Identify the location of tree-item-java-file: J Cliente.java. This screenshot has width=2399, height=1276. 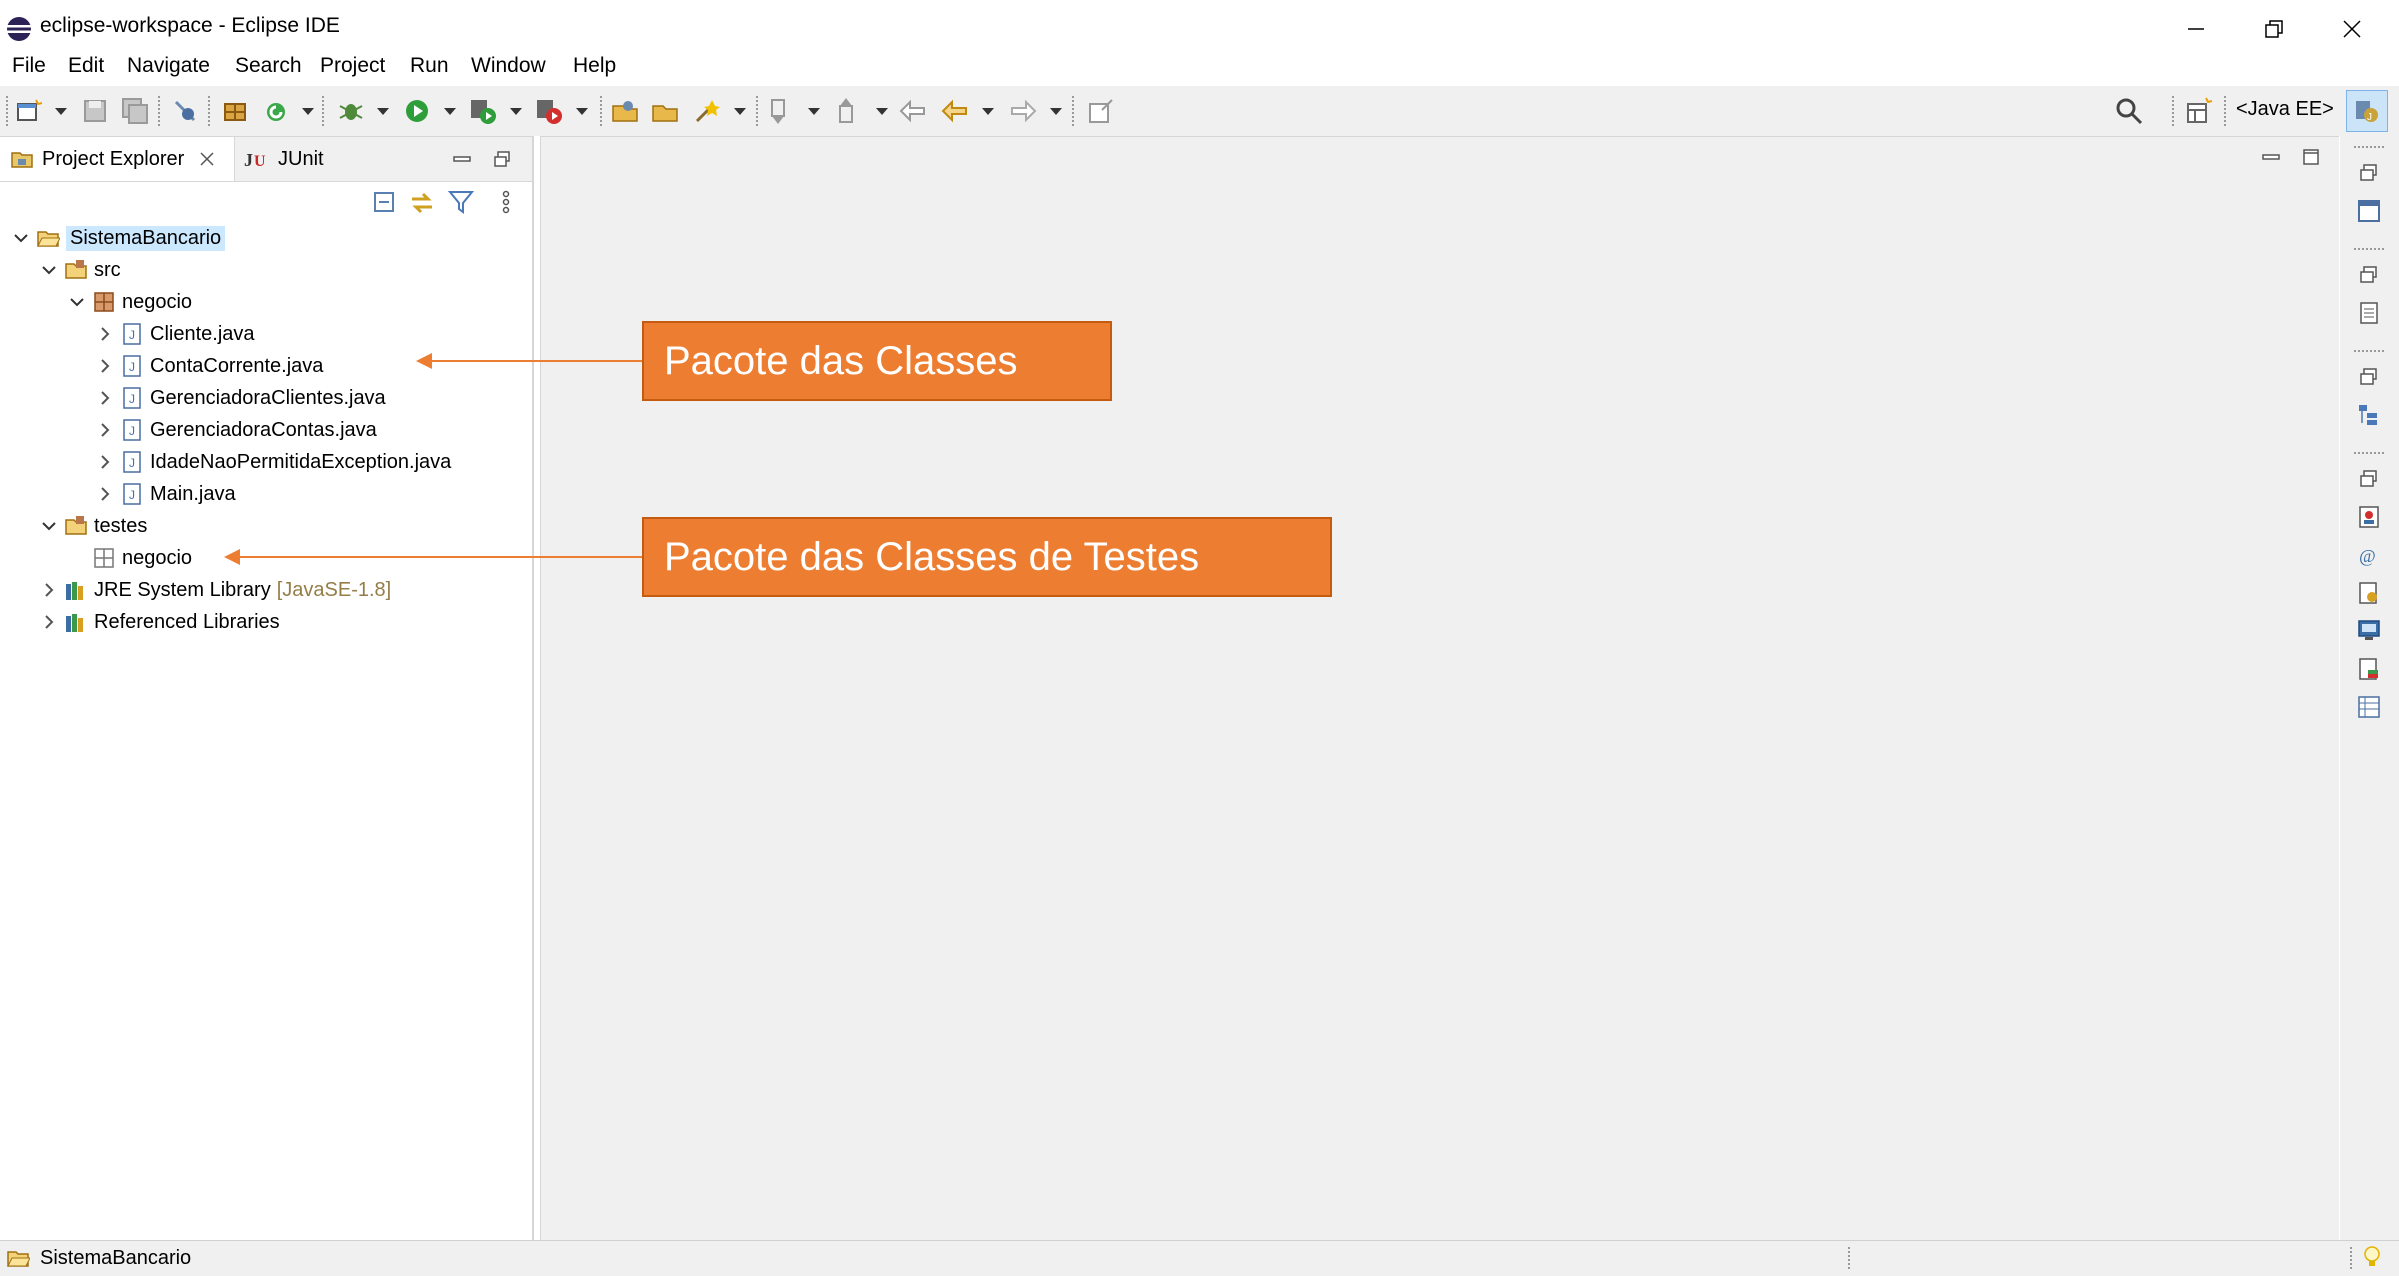
(175, 334).